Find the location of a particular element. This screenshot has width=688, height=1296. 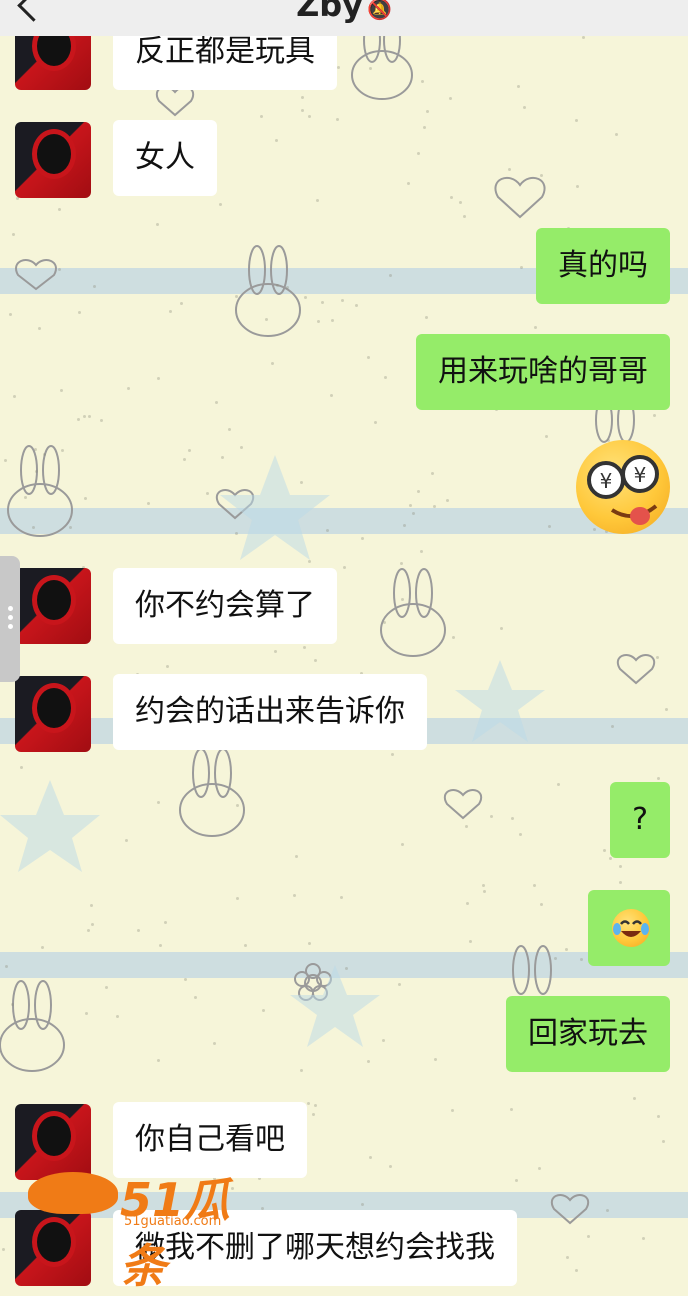

laughing-tears-emoji is located at coordinates (631, 928).